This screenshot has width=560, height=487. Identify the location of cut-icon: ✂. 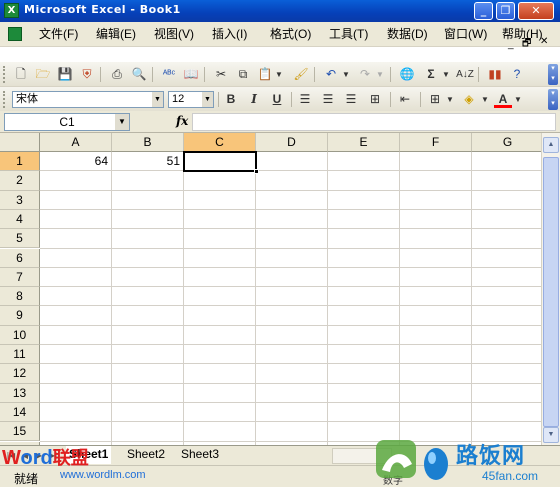
(221, 74).